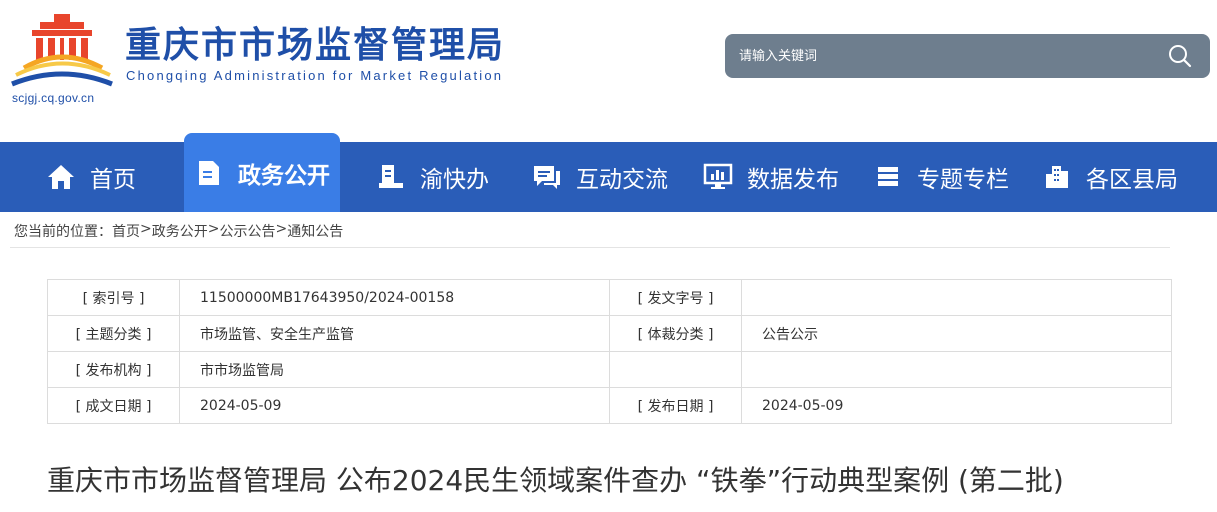 This screenshot has width=1217, height=512. I want to click on nav-item-yukuaiban: 渝快办, so click(432, 177).